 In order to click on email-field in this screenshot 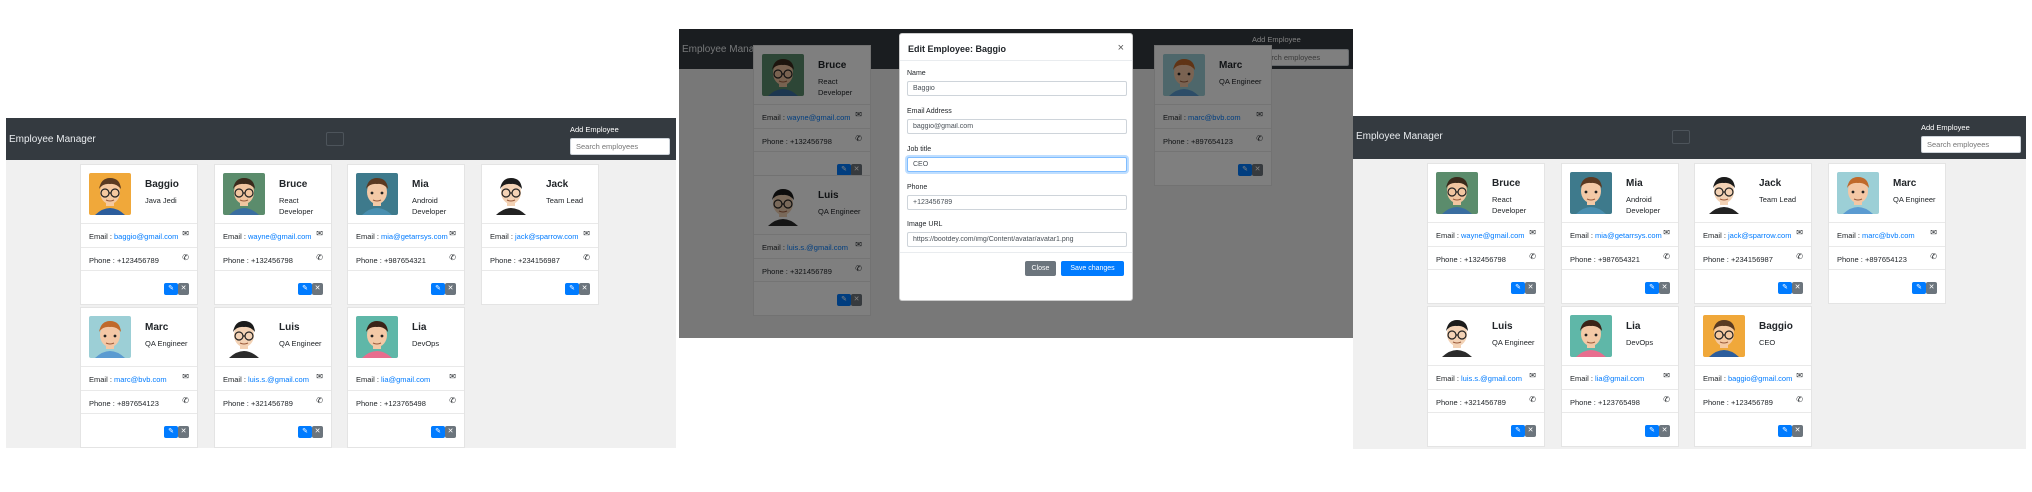, I will do `click(1017, 126)`.